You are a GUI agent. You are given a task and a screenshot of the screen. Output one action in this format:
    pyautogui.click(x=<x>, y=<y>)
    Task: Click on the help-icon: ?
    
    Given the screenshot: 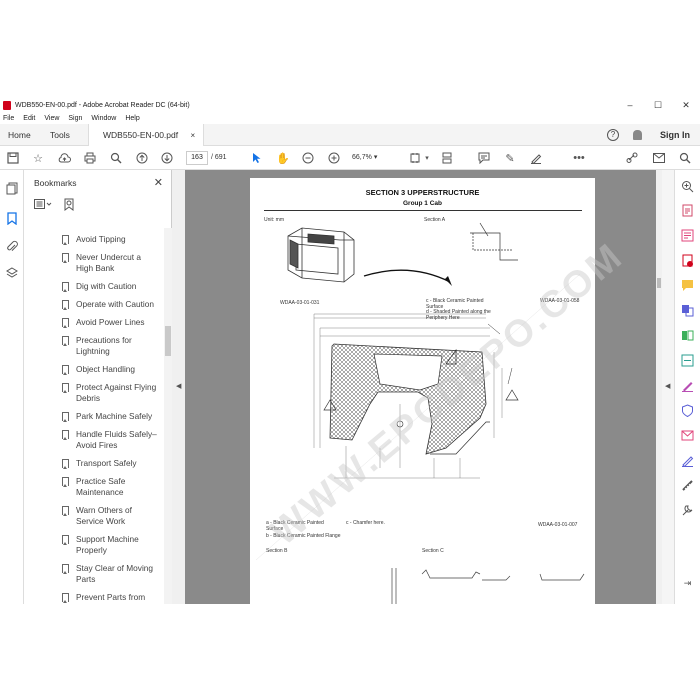 What is the action you would take?
    pyautogui.click(x=613, y=135)
    